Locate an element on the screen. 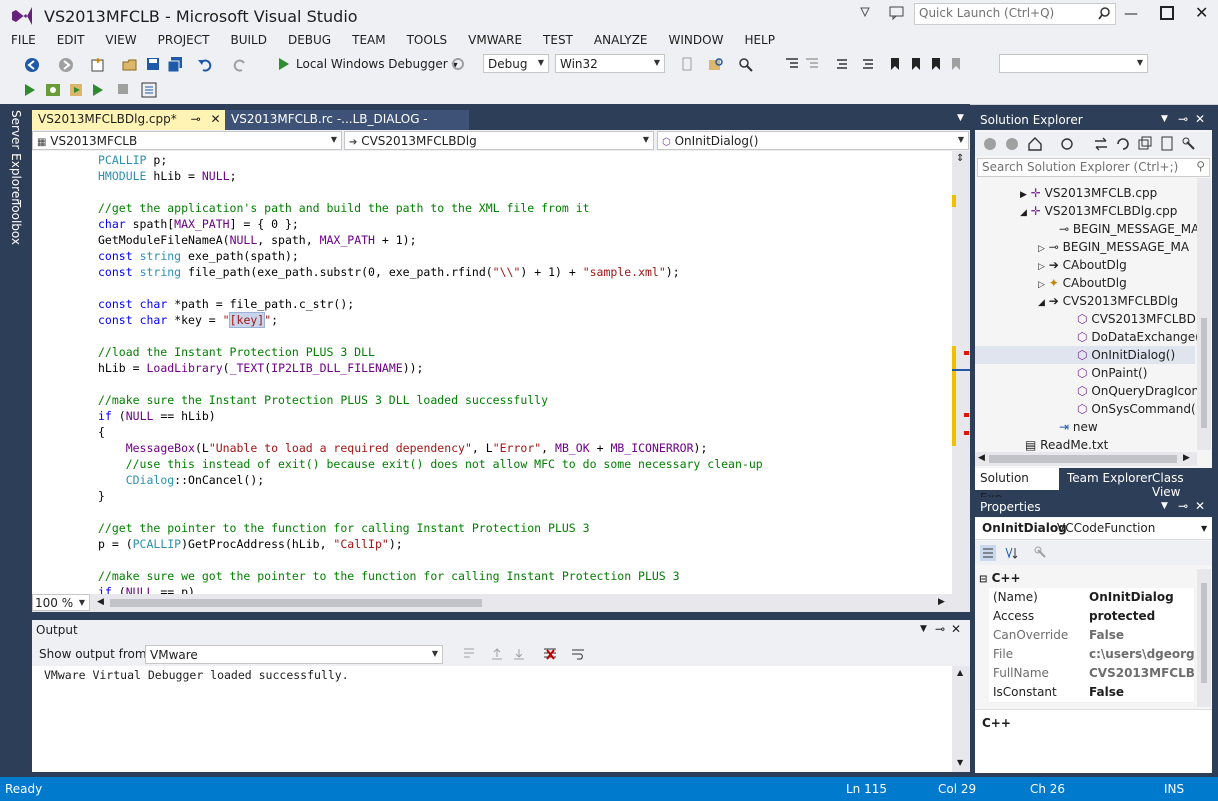 The height and width of the screenshot is (801, 1218). menu-team: TEAM is located at coordinates (368, 41).